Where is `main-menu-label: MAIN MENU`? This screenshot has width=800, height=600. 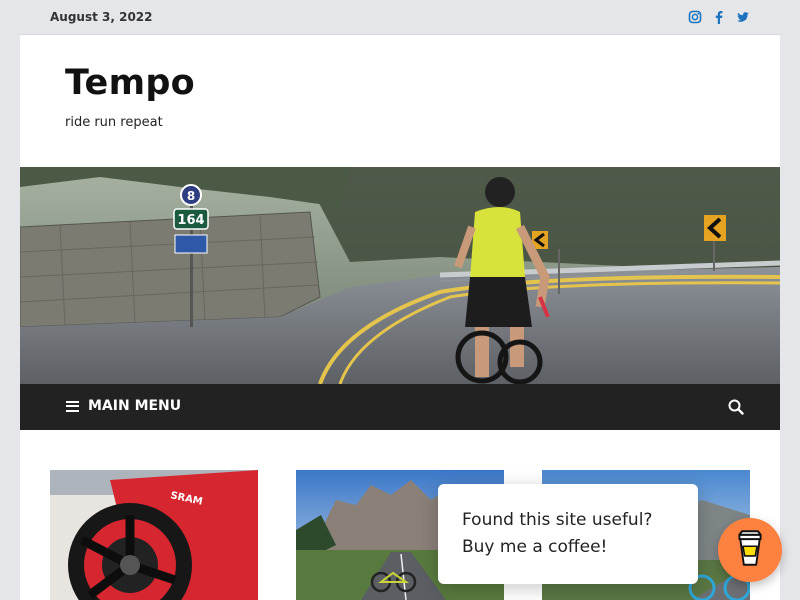 main-menu-label: MAIN MENU is located at coordinates (135, 406).